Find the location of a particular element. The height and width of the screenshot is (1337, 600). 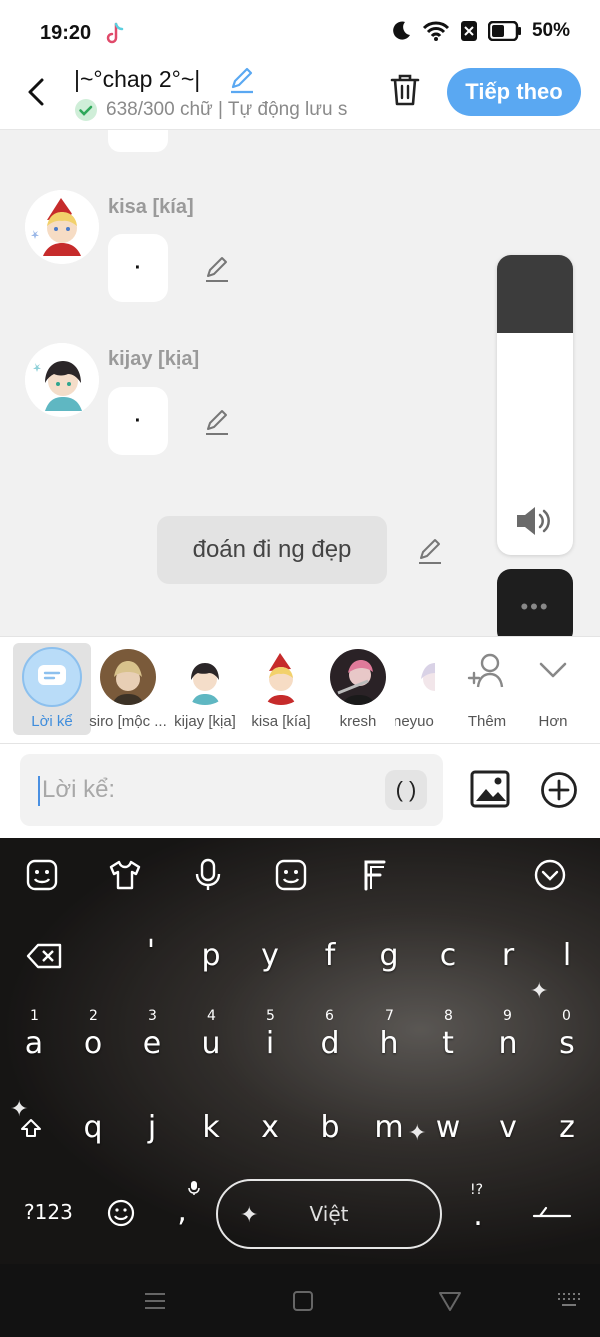

key: b is located at coordinates (330, 1127).